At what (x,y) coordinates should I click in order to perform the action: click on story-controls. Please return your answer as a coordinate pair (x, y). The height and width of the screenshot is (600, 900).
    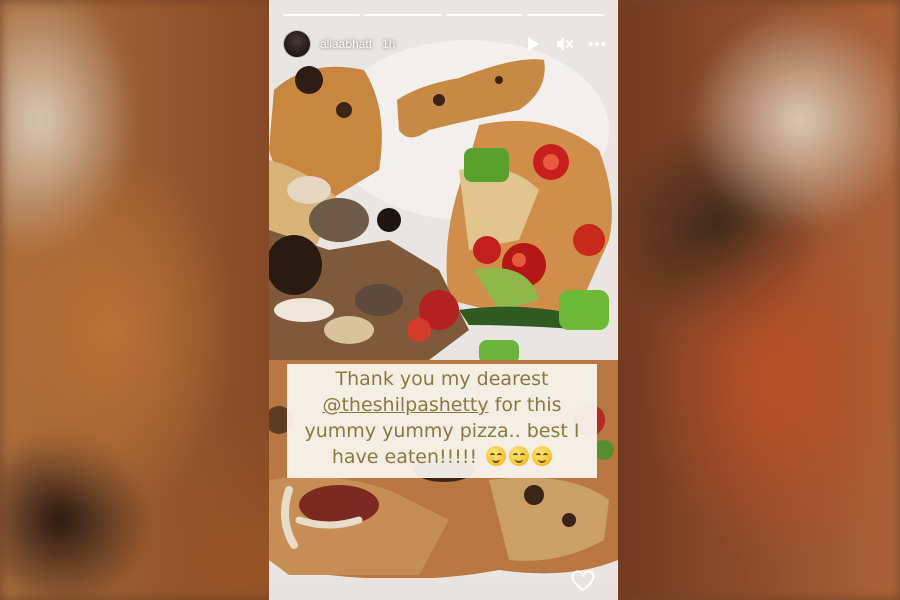
    Looking at the image, I should click on (565, 44).